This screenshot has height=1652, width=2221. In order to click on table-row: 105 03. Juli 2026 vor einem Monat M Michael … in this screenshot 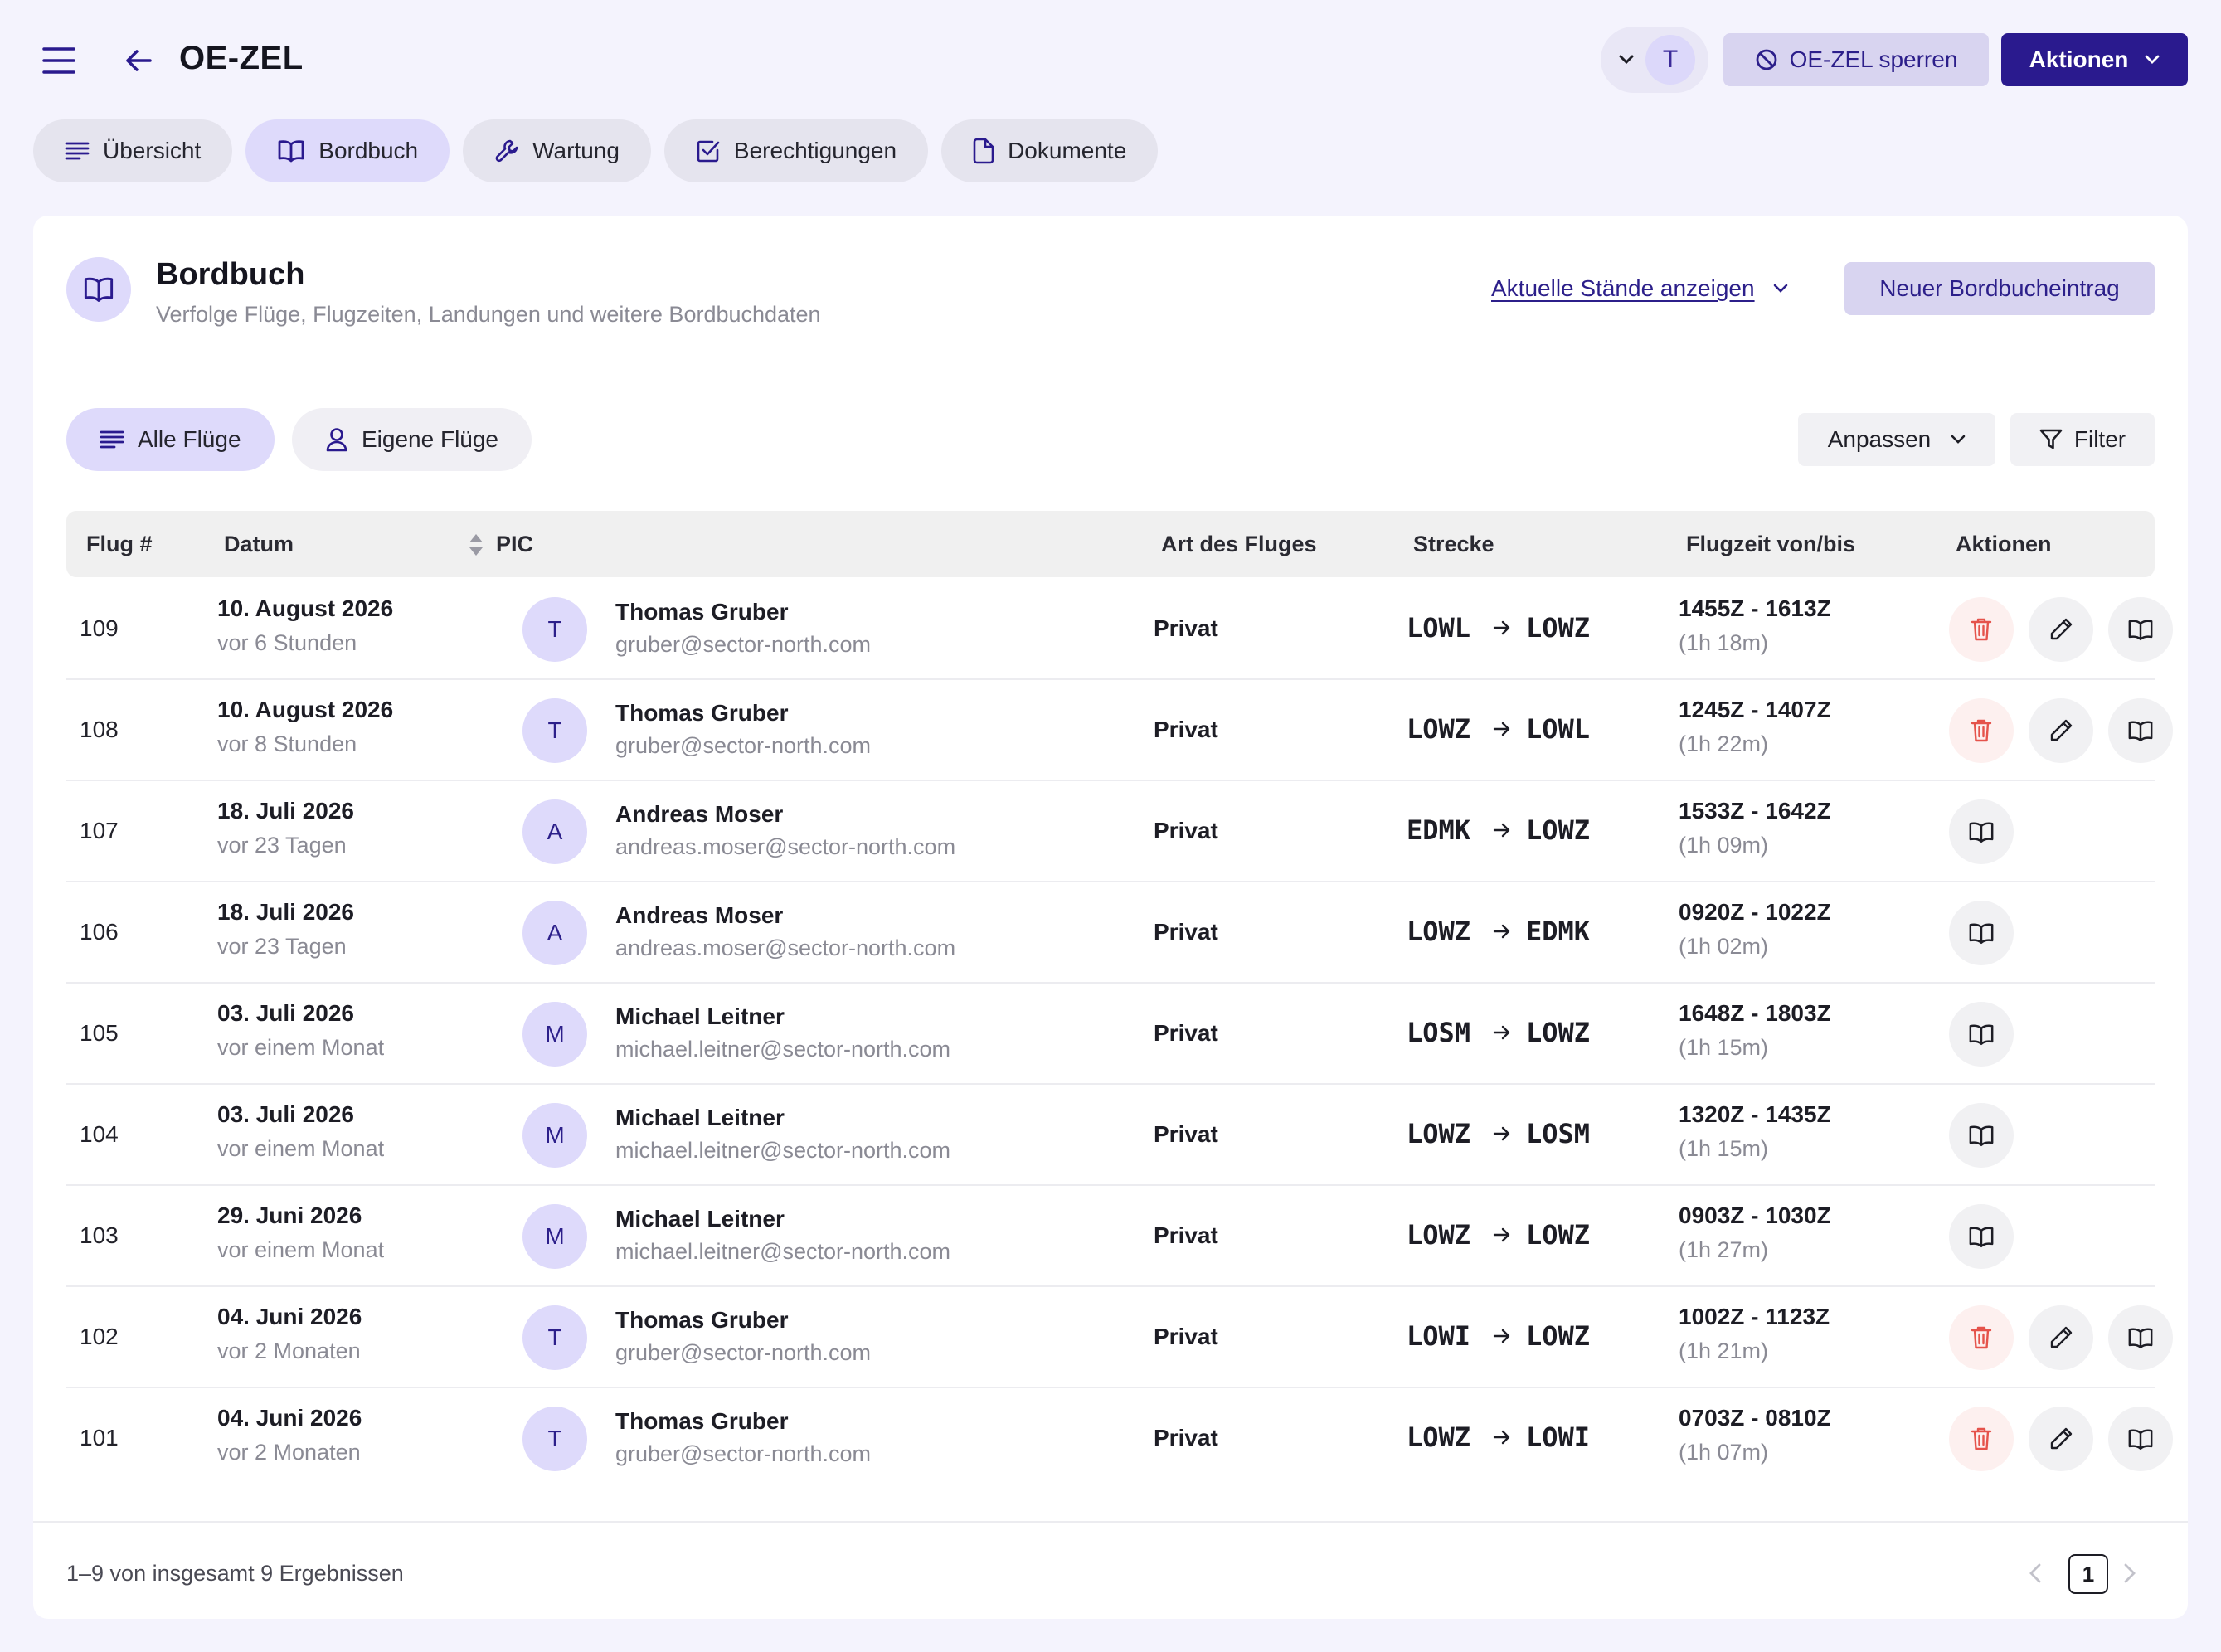, I will do `click(1110, 1034)`.